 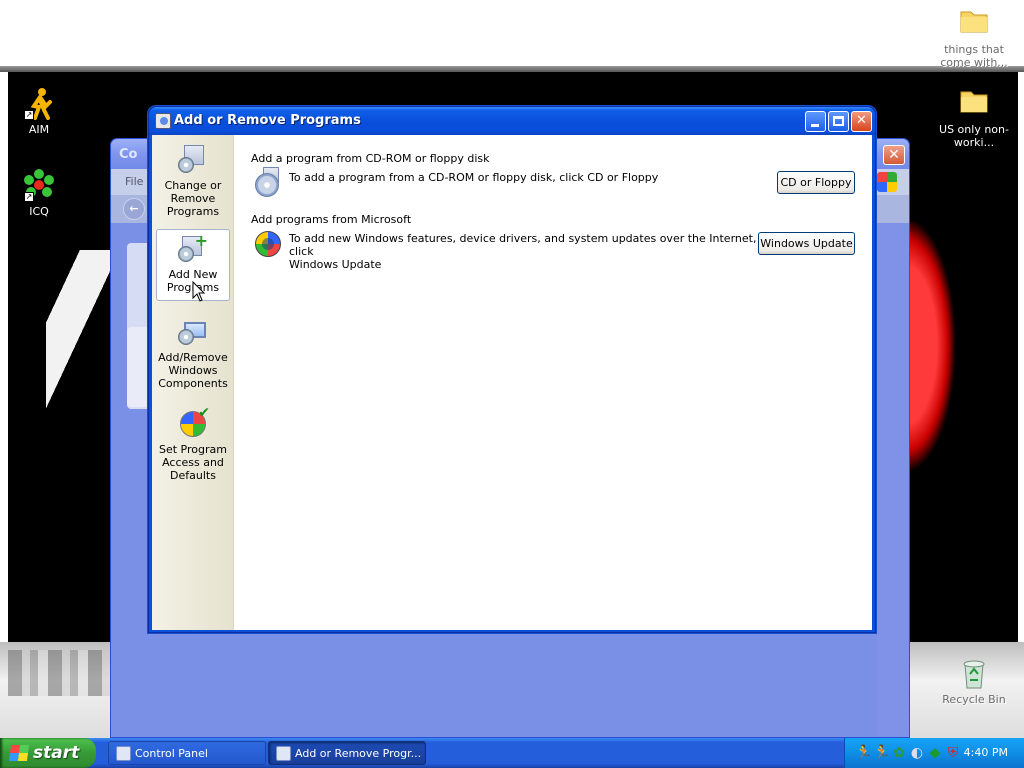 What do you see at coordinates (815, 121) in the screenshot?
I see `minimize-button` at bounding box center [815, 121].